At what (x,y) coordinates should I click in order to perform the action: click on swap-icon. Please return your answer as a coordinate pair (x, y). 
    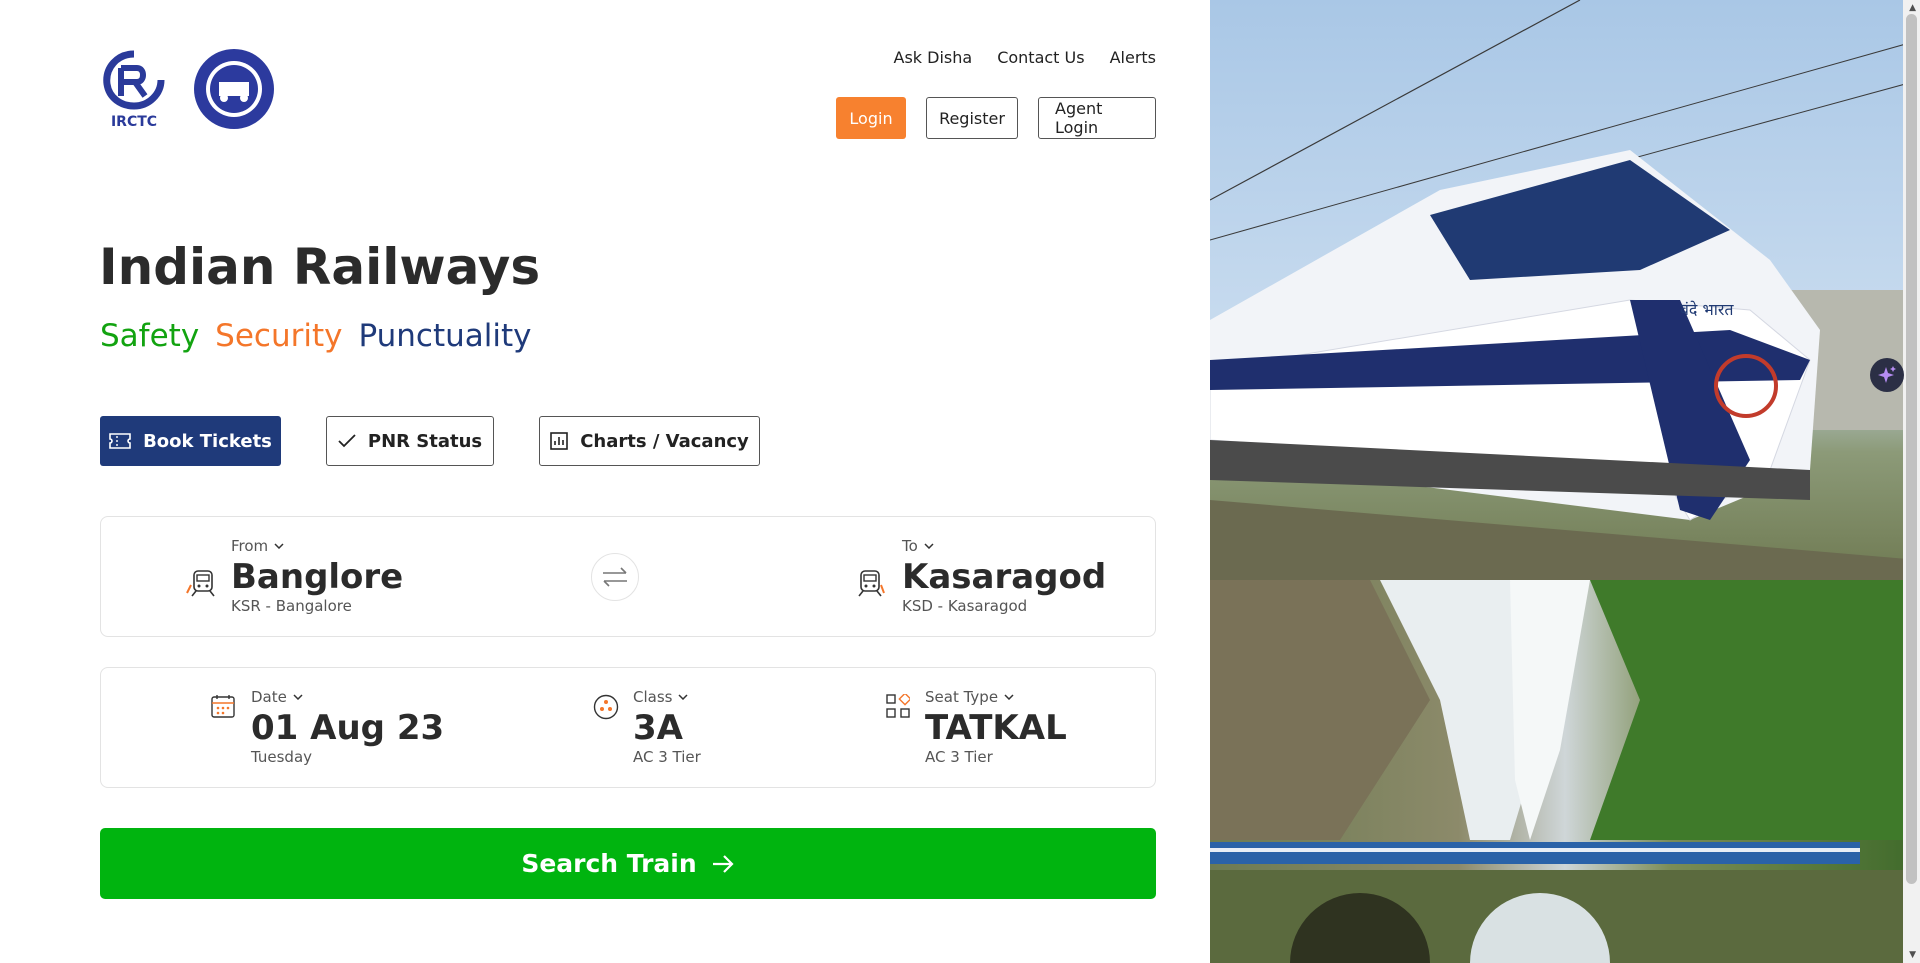
    Looking at the image, I should click on (615, 577).